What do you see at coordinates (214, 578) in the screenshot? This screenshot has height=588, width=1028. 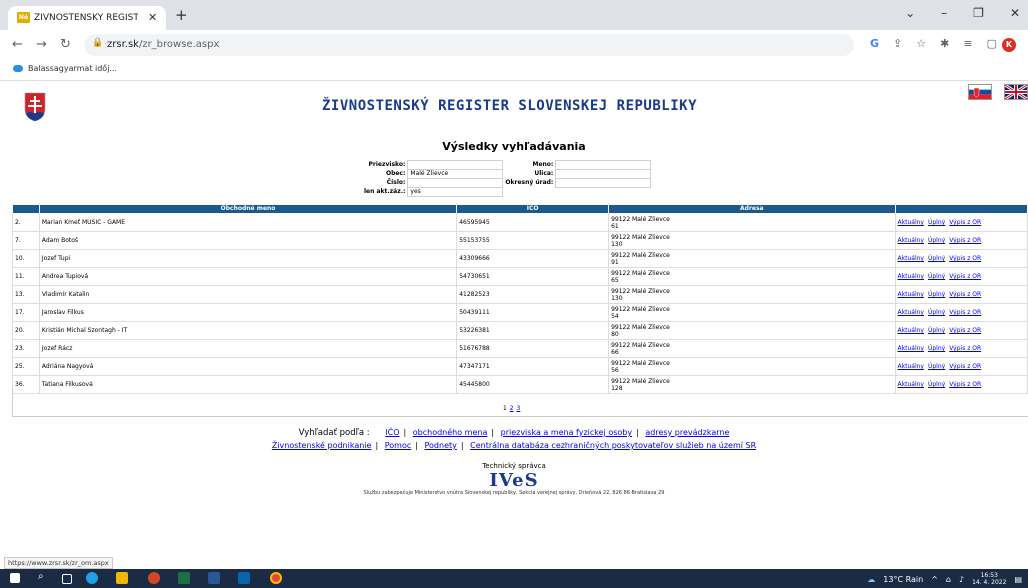 I see `word-icon` at bounding box center [214, 578].